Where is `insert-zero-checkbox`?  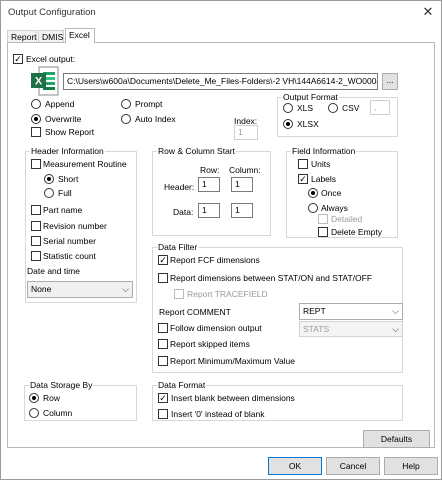
insert-zero-checkbox is located at coordinates (163, 414).